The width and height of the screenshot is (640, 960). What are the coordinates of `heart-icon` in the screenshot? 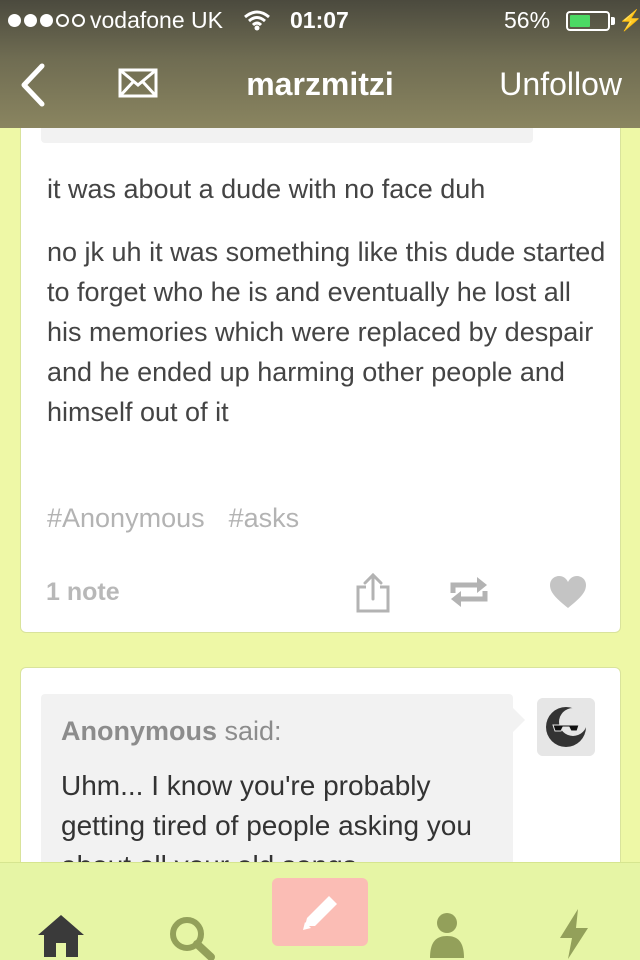 It's located at (568, 592).